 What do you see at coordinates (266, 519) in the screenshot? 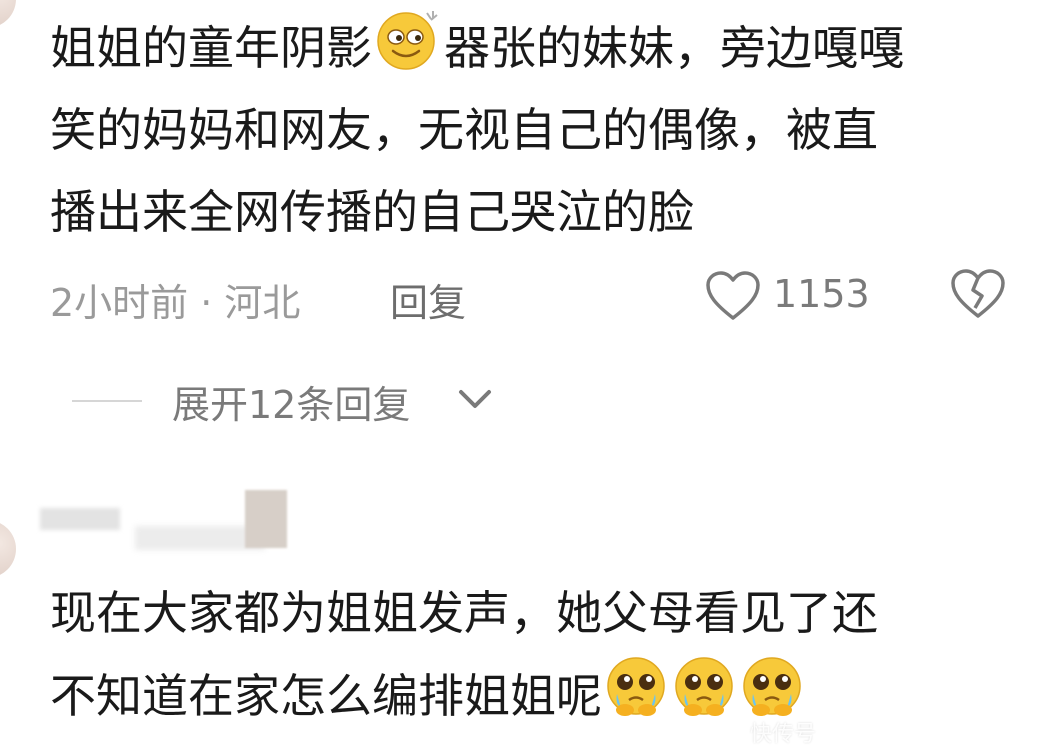
I see `blurred-badge` at bounding box center [266, 519].